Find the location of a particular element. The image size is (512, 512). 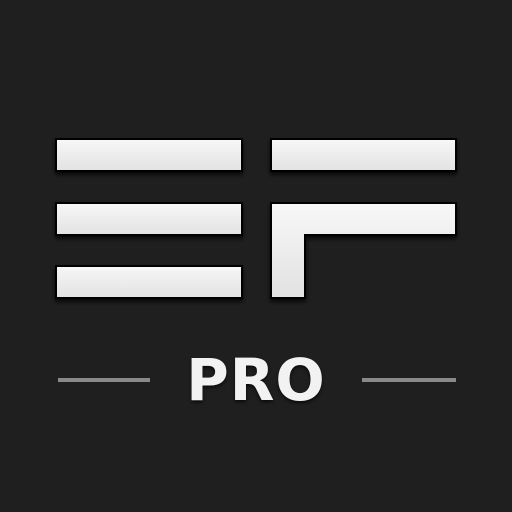

f-lower-shape is located at coordinates (363, 250).